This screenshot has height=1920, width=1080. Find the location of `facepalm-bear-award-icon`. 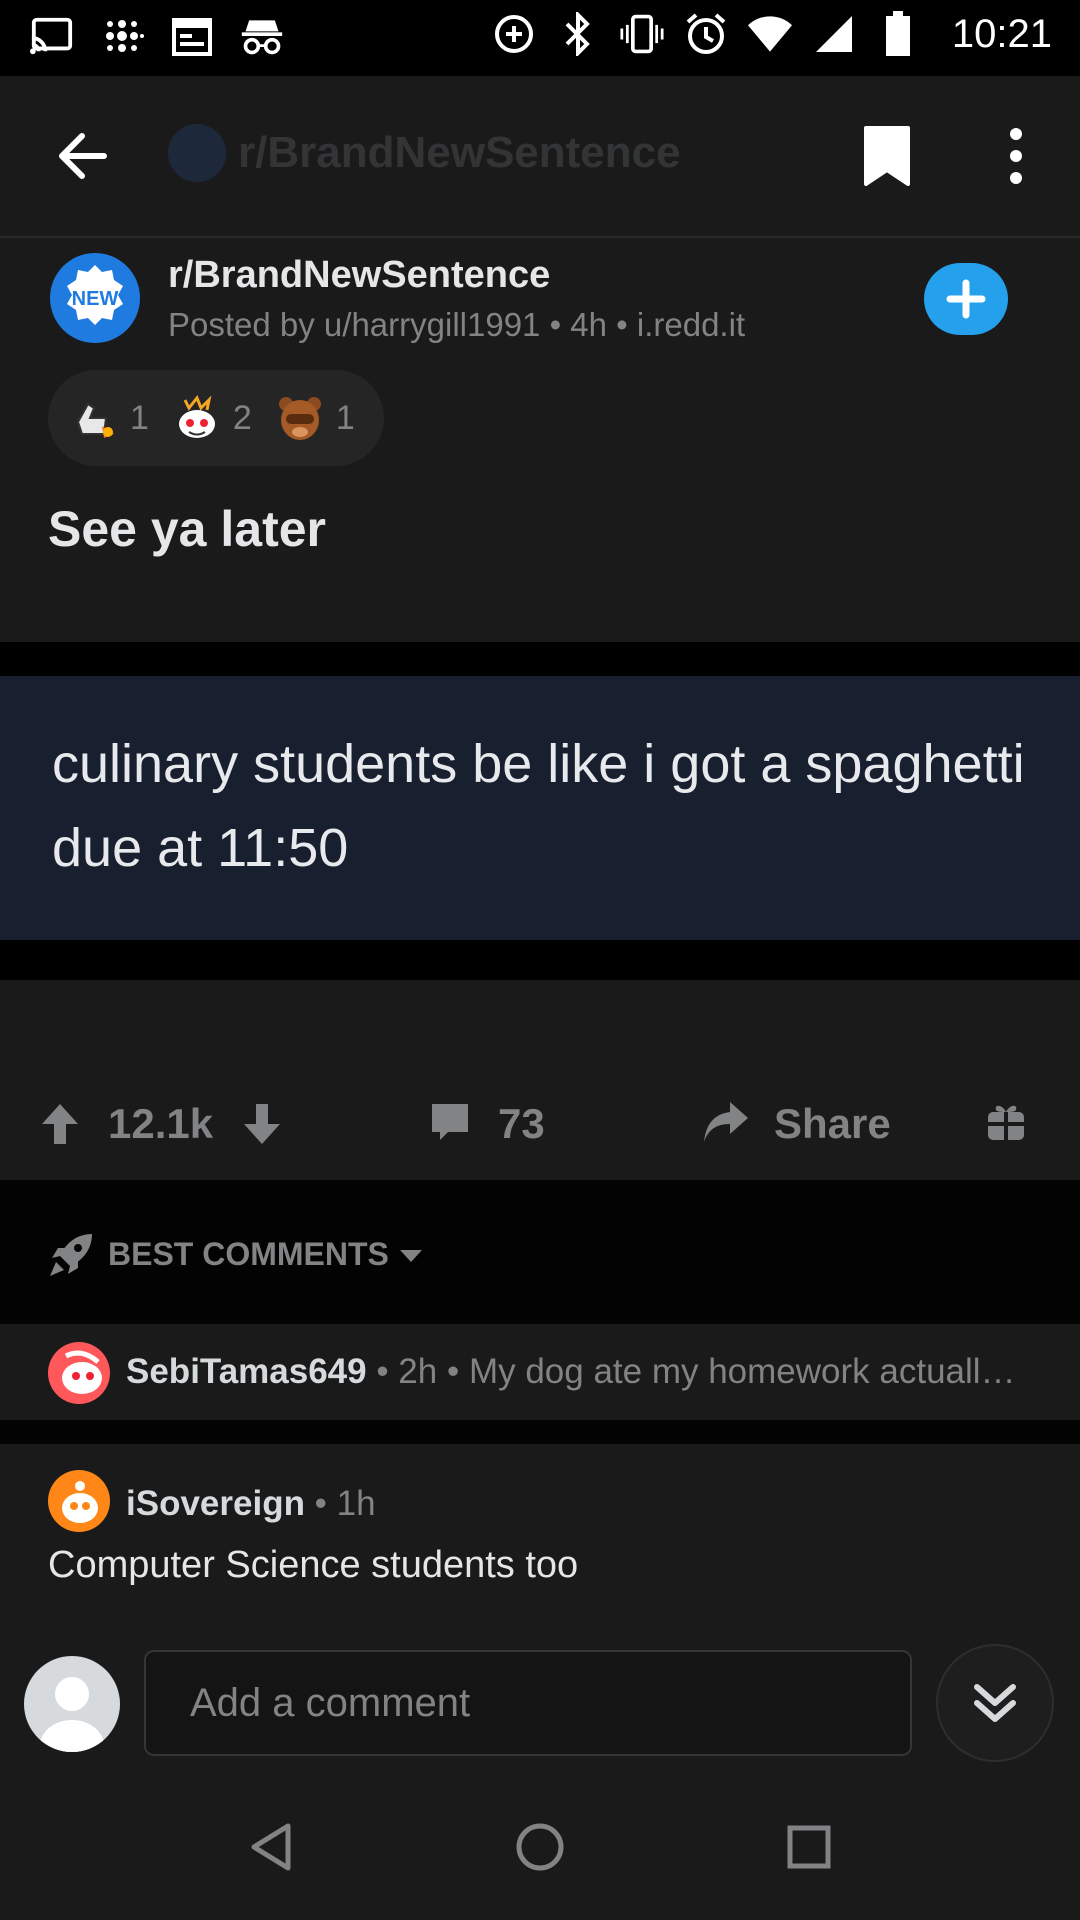

facepalm-bear-award-icon is located at coordinates (299, 418).